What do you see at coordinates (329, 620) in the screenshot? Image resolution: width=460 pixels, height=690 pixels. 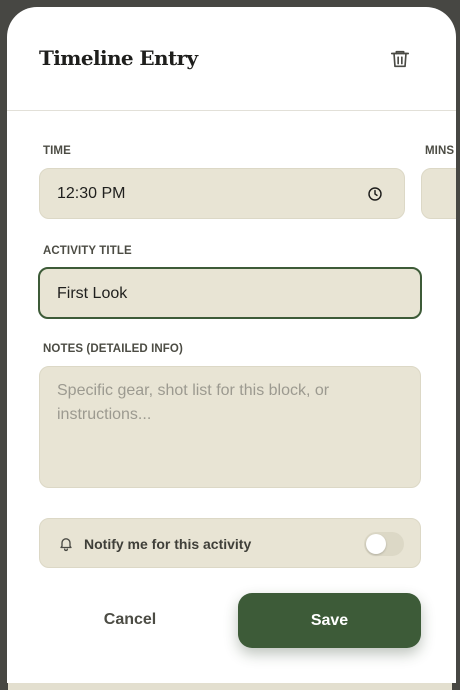 I see `save-button: Save` at bounding box center [329, 620].